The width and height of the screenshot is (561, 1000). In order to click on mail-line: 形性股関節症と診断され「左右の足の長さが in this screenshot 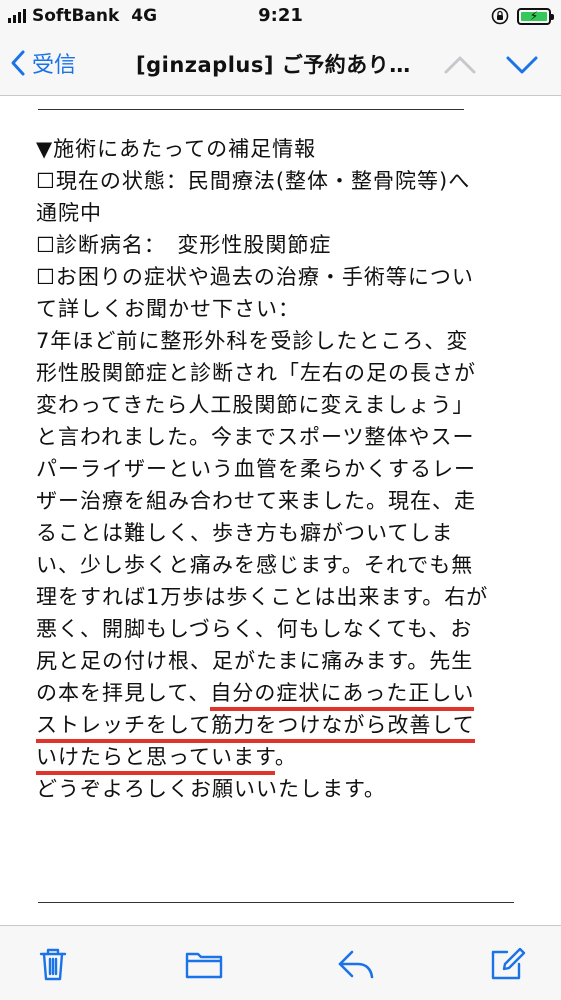, I will do `click(256, 373)`.